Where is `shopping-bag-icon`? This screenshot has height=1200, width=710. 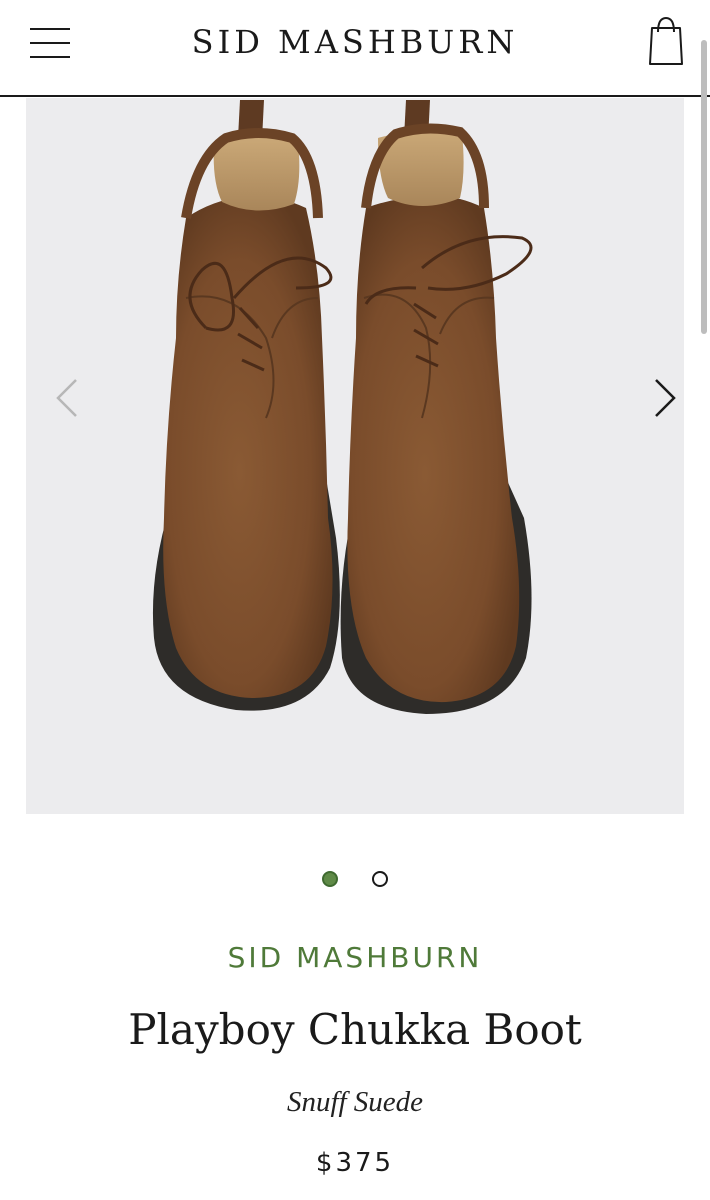
shopping-bag-icon is located at coordinates (666, 40).